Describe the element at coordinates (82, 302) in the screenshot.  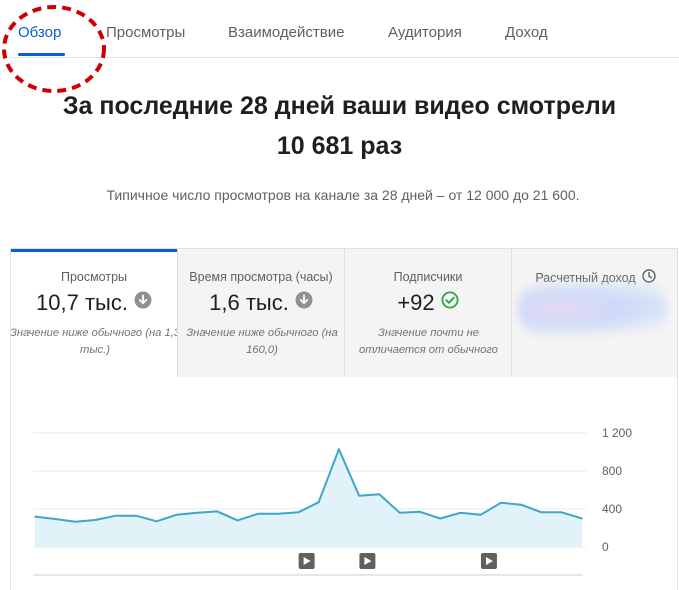
I see `metric-value-text: 10,7 тыс.` at that location.